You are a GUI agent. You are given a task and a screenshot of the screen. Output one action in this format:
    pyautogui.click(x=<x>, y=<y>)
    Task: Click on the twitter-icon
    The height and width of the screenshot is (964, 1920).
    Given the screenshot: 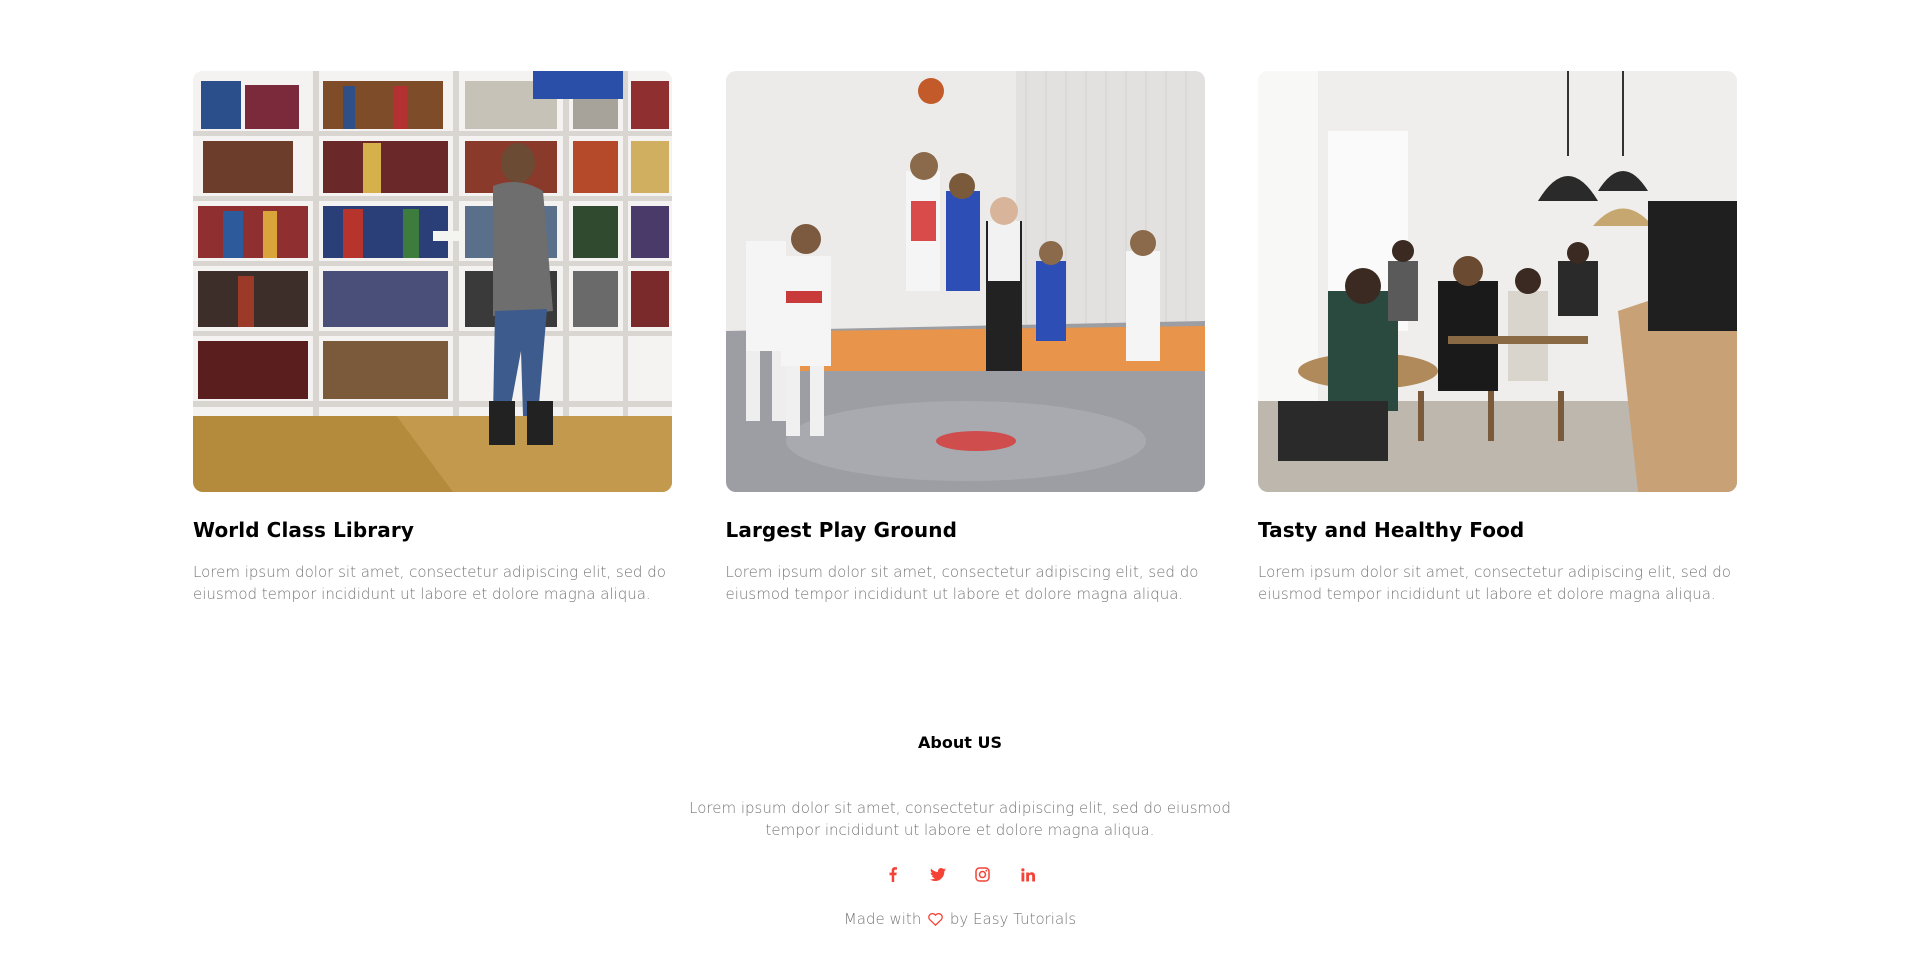 What is the action you would take?
    pyautogui.click(x=937, y=874)
    